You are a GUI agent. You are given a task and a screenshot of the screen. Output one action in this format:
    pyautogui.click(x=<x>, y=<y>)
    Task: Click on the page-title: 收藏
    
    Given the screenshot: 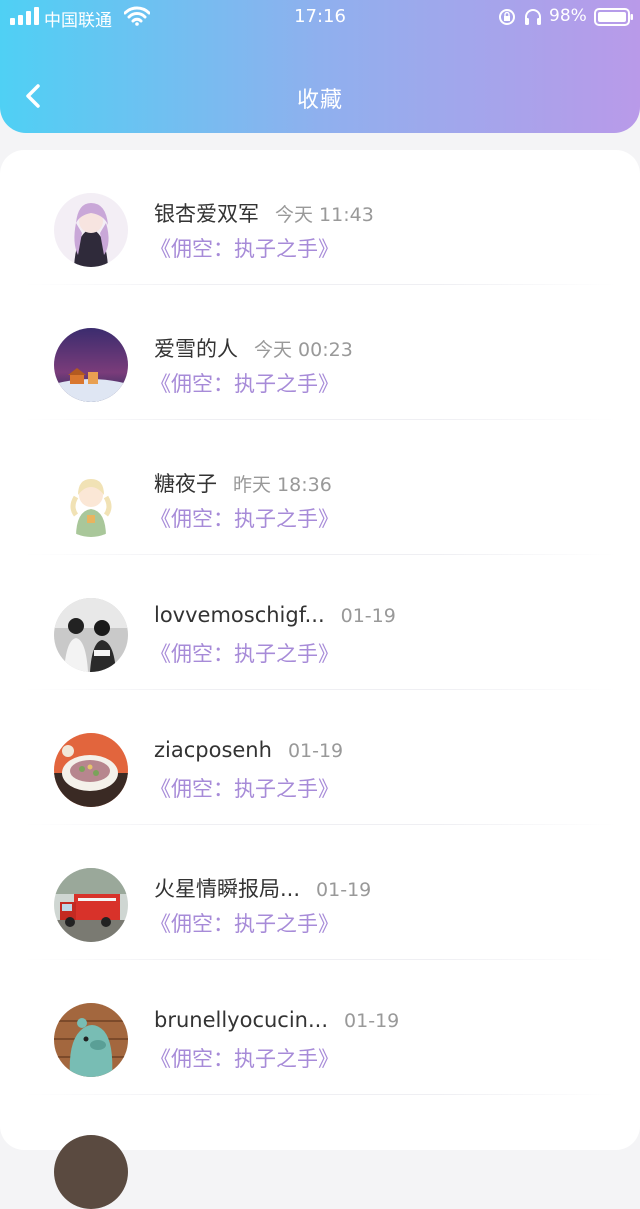 What is the action you would take?
    pyautogui.click(x=319, y=100)
    